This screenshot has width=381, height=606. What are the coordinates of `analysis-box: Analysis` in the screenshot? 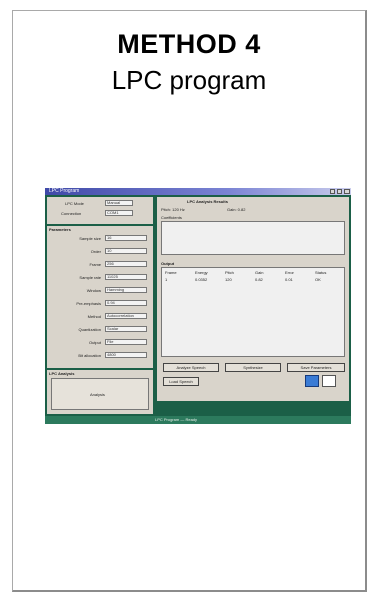 It's located at (100, 394).